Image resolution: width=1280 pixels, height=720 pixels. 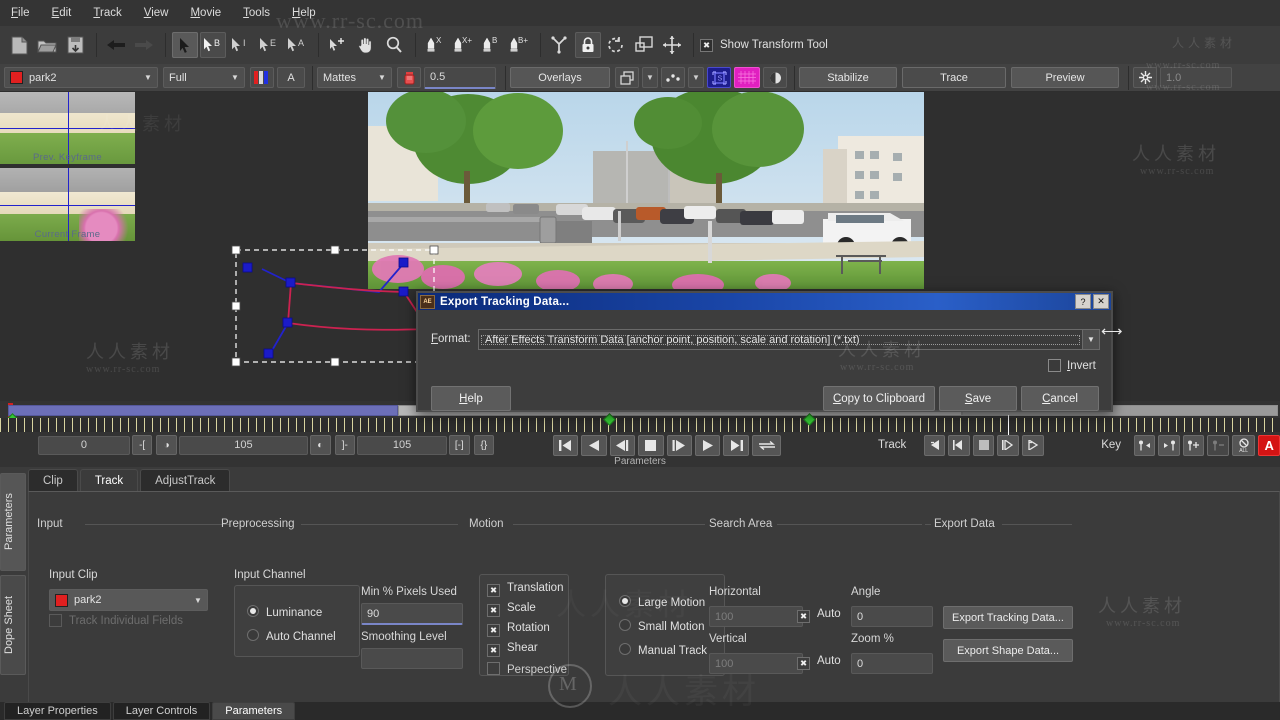 What do you see at coordinates (1101, 301) in the screenshot?
I see `close-icon: ✕` at bounding box center [1101, 301].